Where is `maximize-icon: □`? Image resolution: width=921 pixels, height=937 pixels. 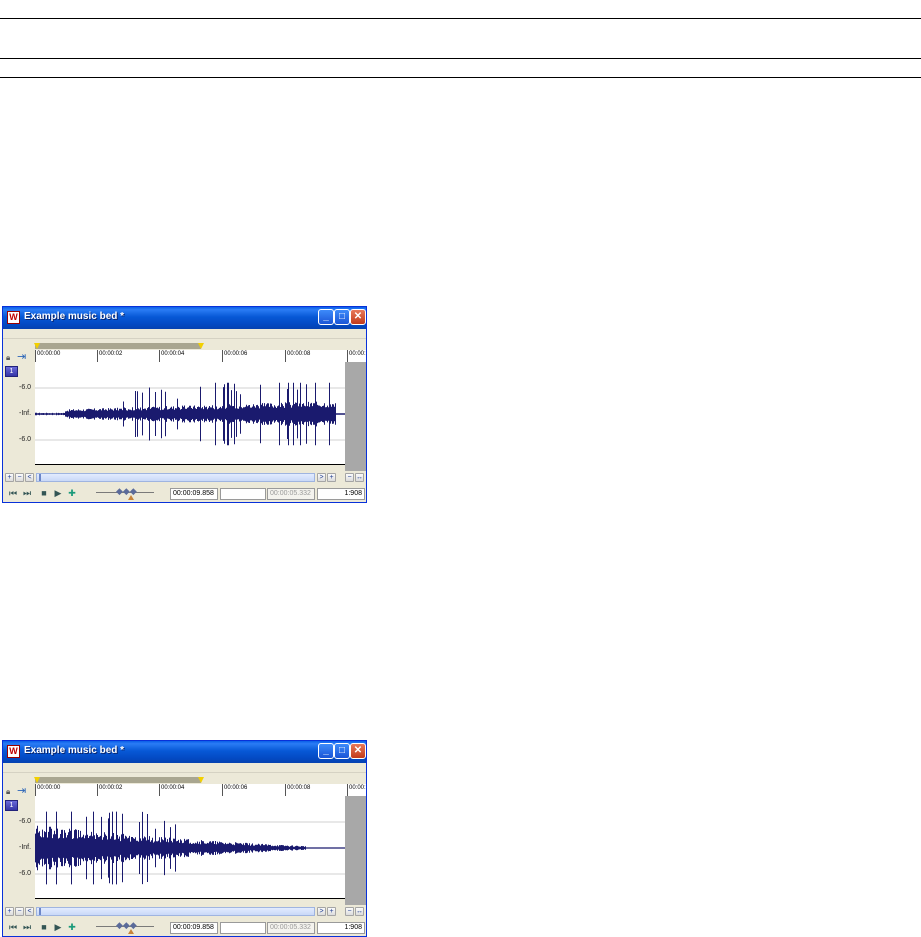 maximize-icon: □ is located at coordinates (342, 316).